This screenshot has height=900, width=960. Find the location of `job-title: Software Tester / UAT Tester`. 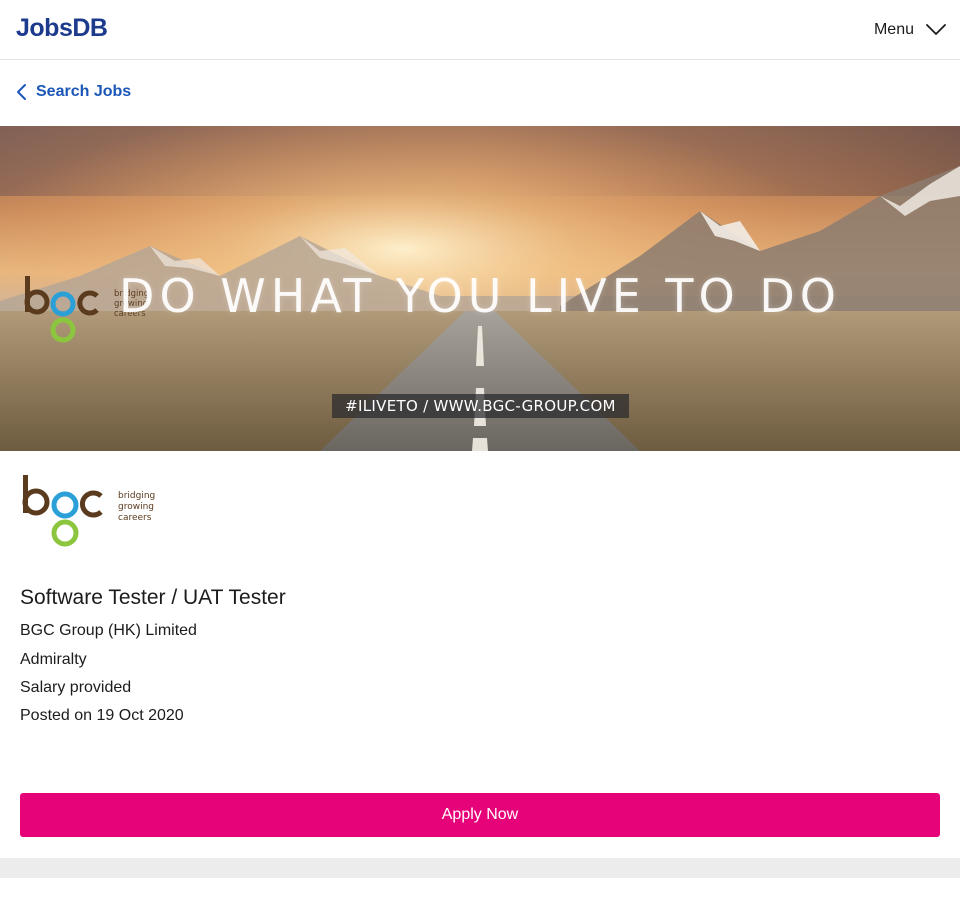

job-title: Software Tester / UAT Tester is located at coordinates (153, 597).